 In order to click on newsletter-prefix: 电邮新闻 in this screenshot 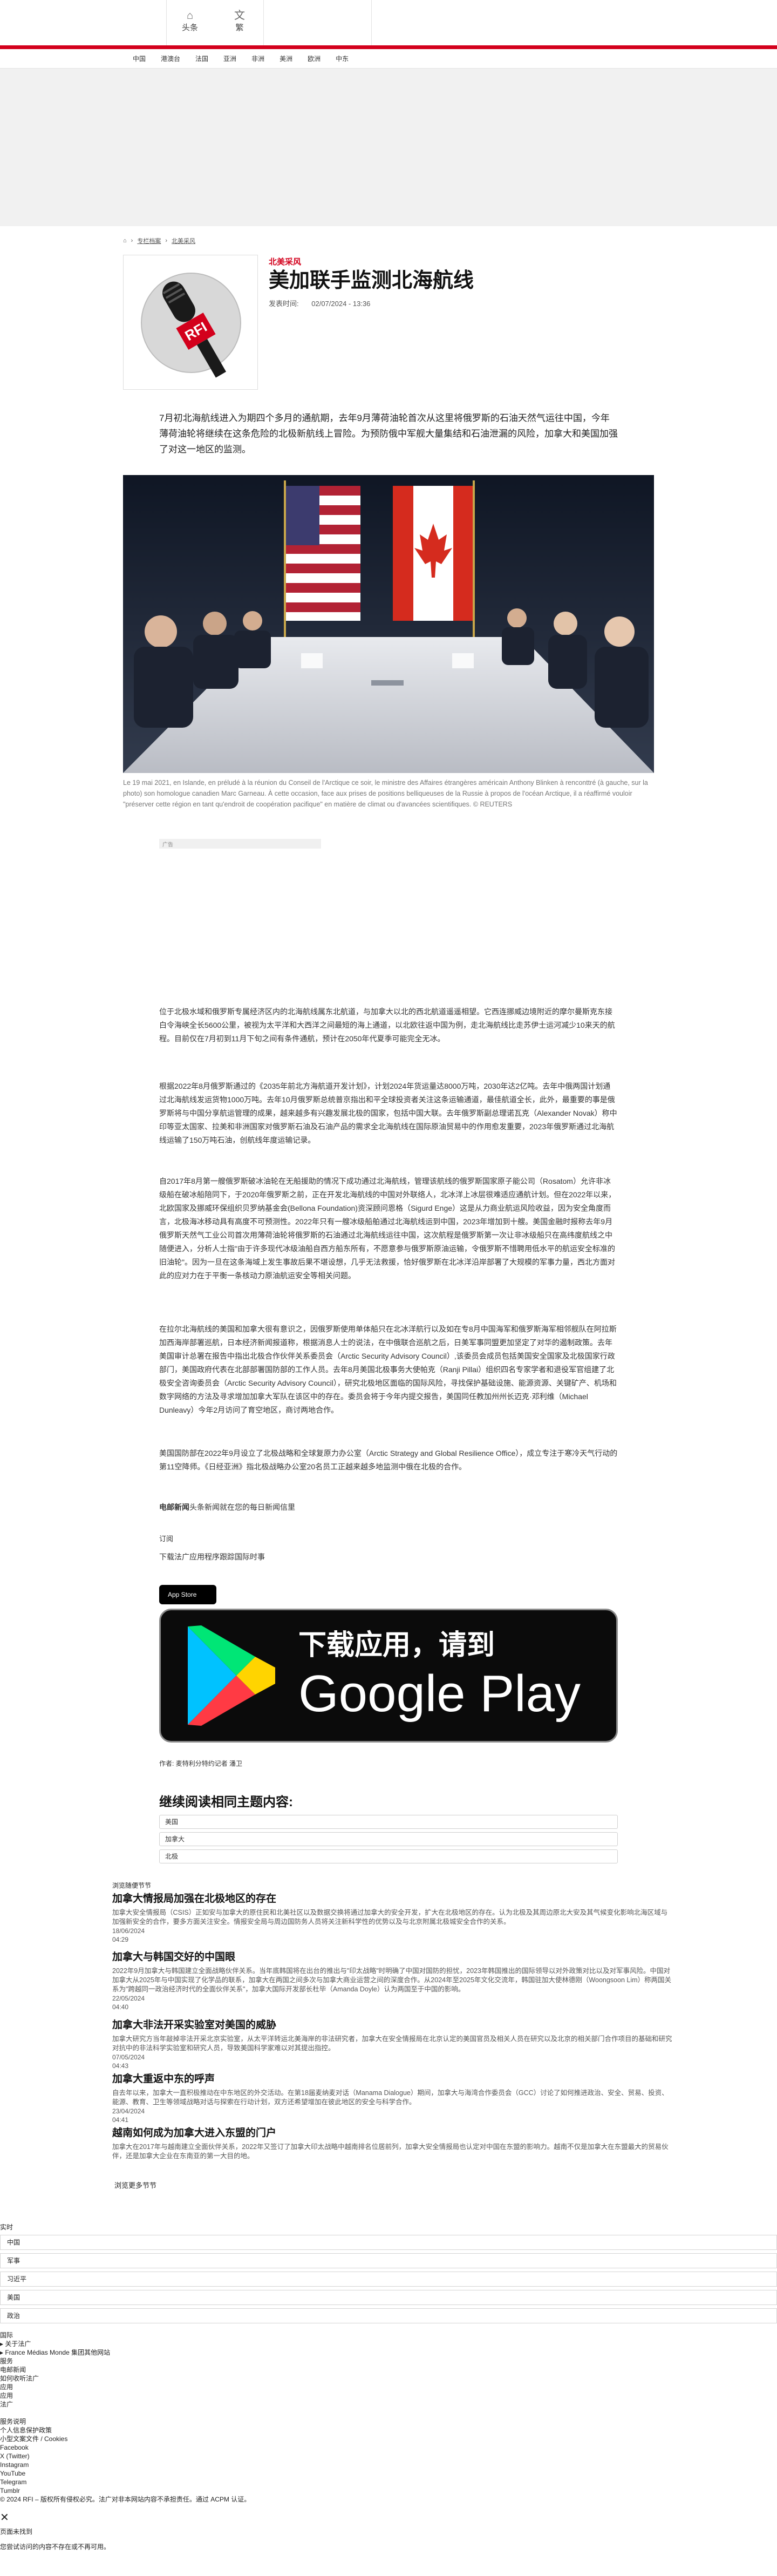, I will do `click(174, 1507)`.